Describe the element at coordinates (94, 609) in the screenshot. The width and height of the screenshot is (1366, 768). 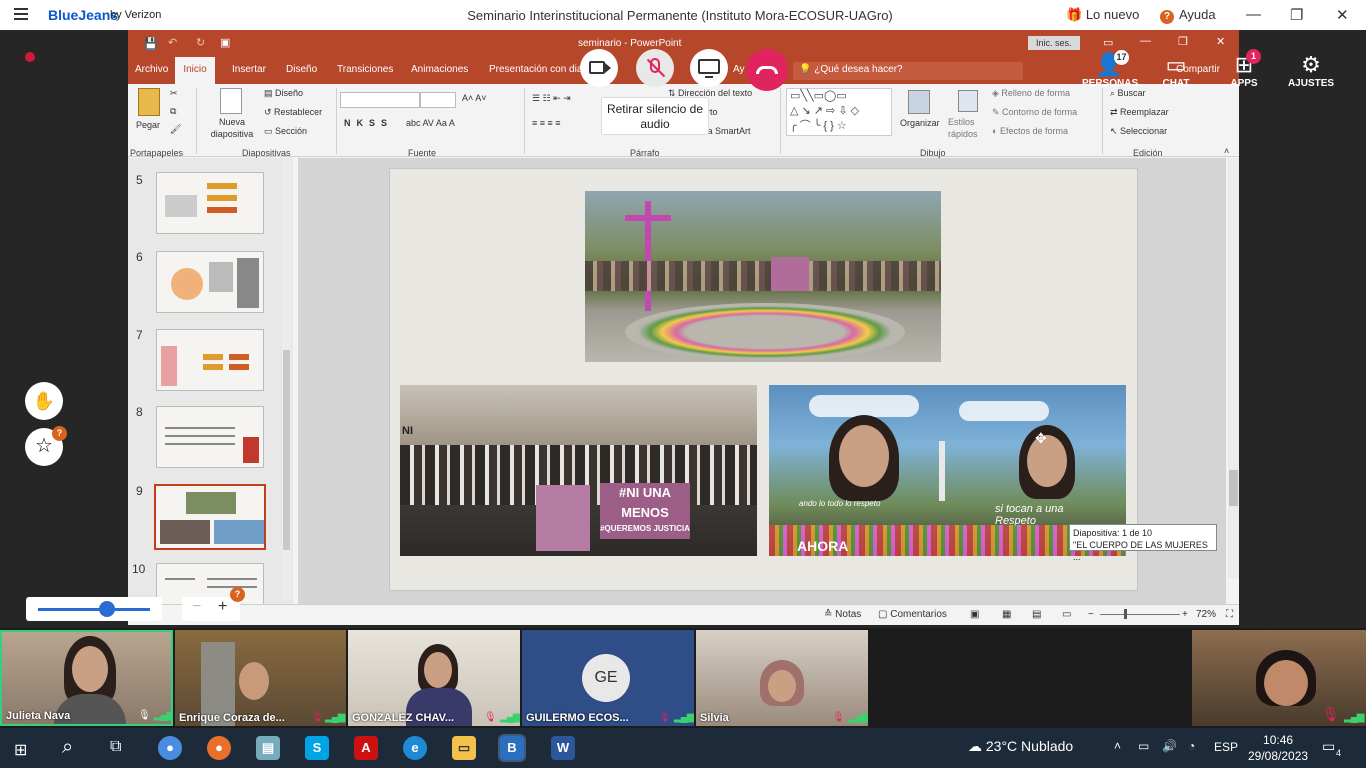
I see `volume-slider` at that location.